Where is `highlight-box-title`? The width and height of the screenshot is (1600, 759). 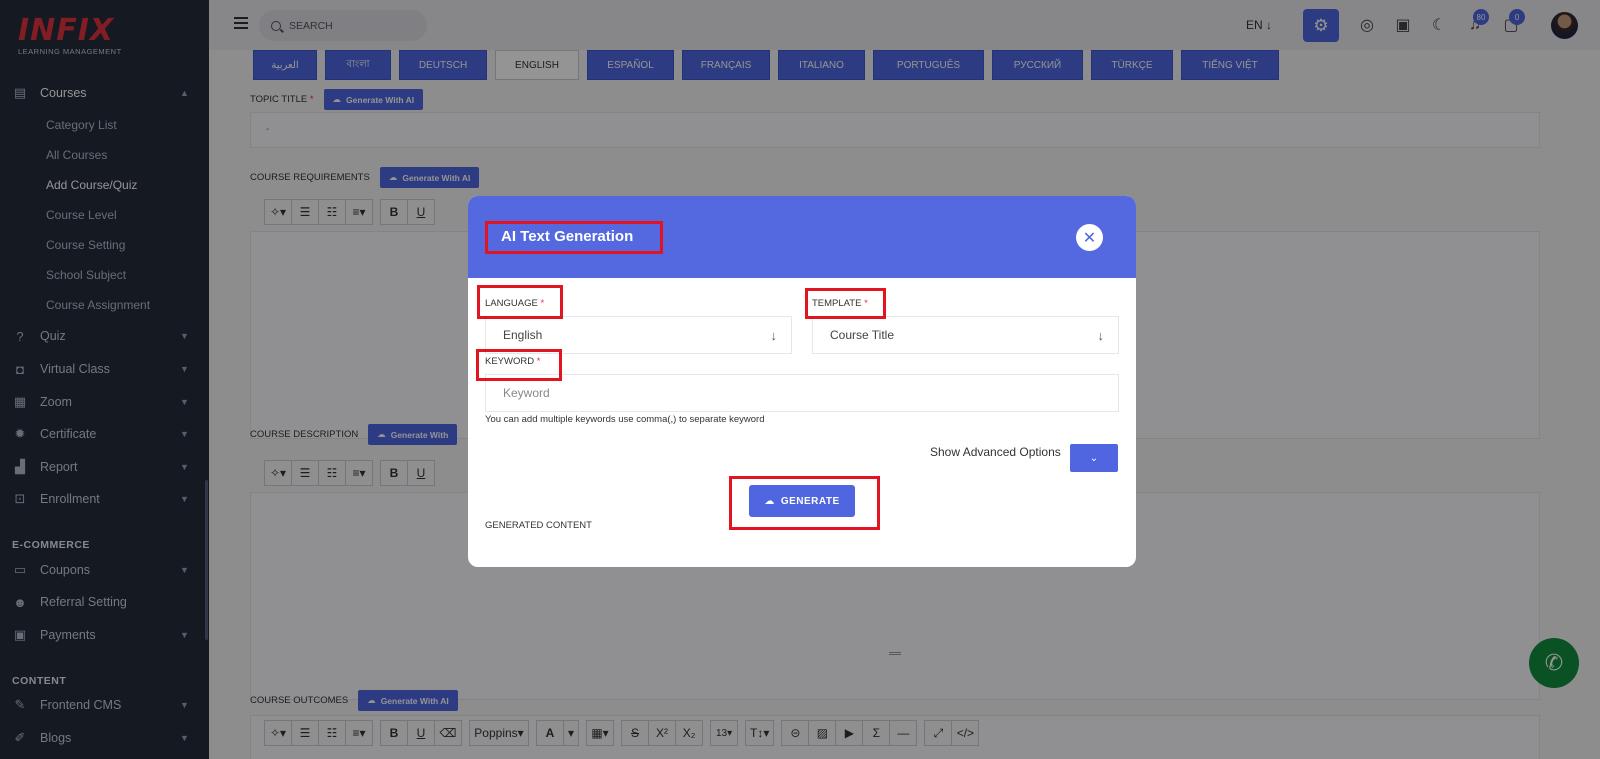 highlight-box-title is located at coordinates (574, 237).